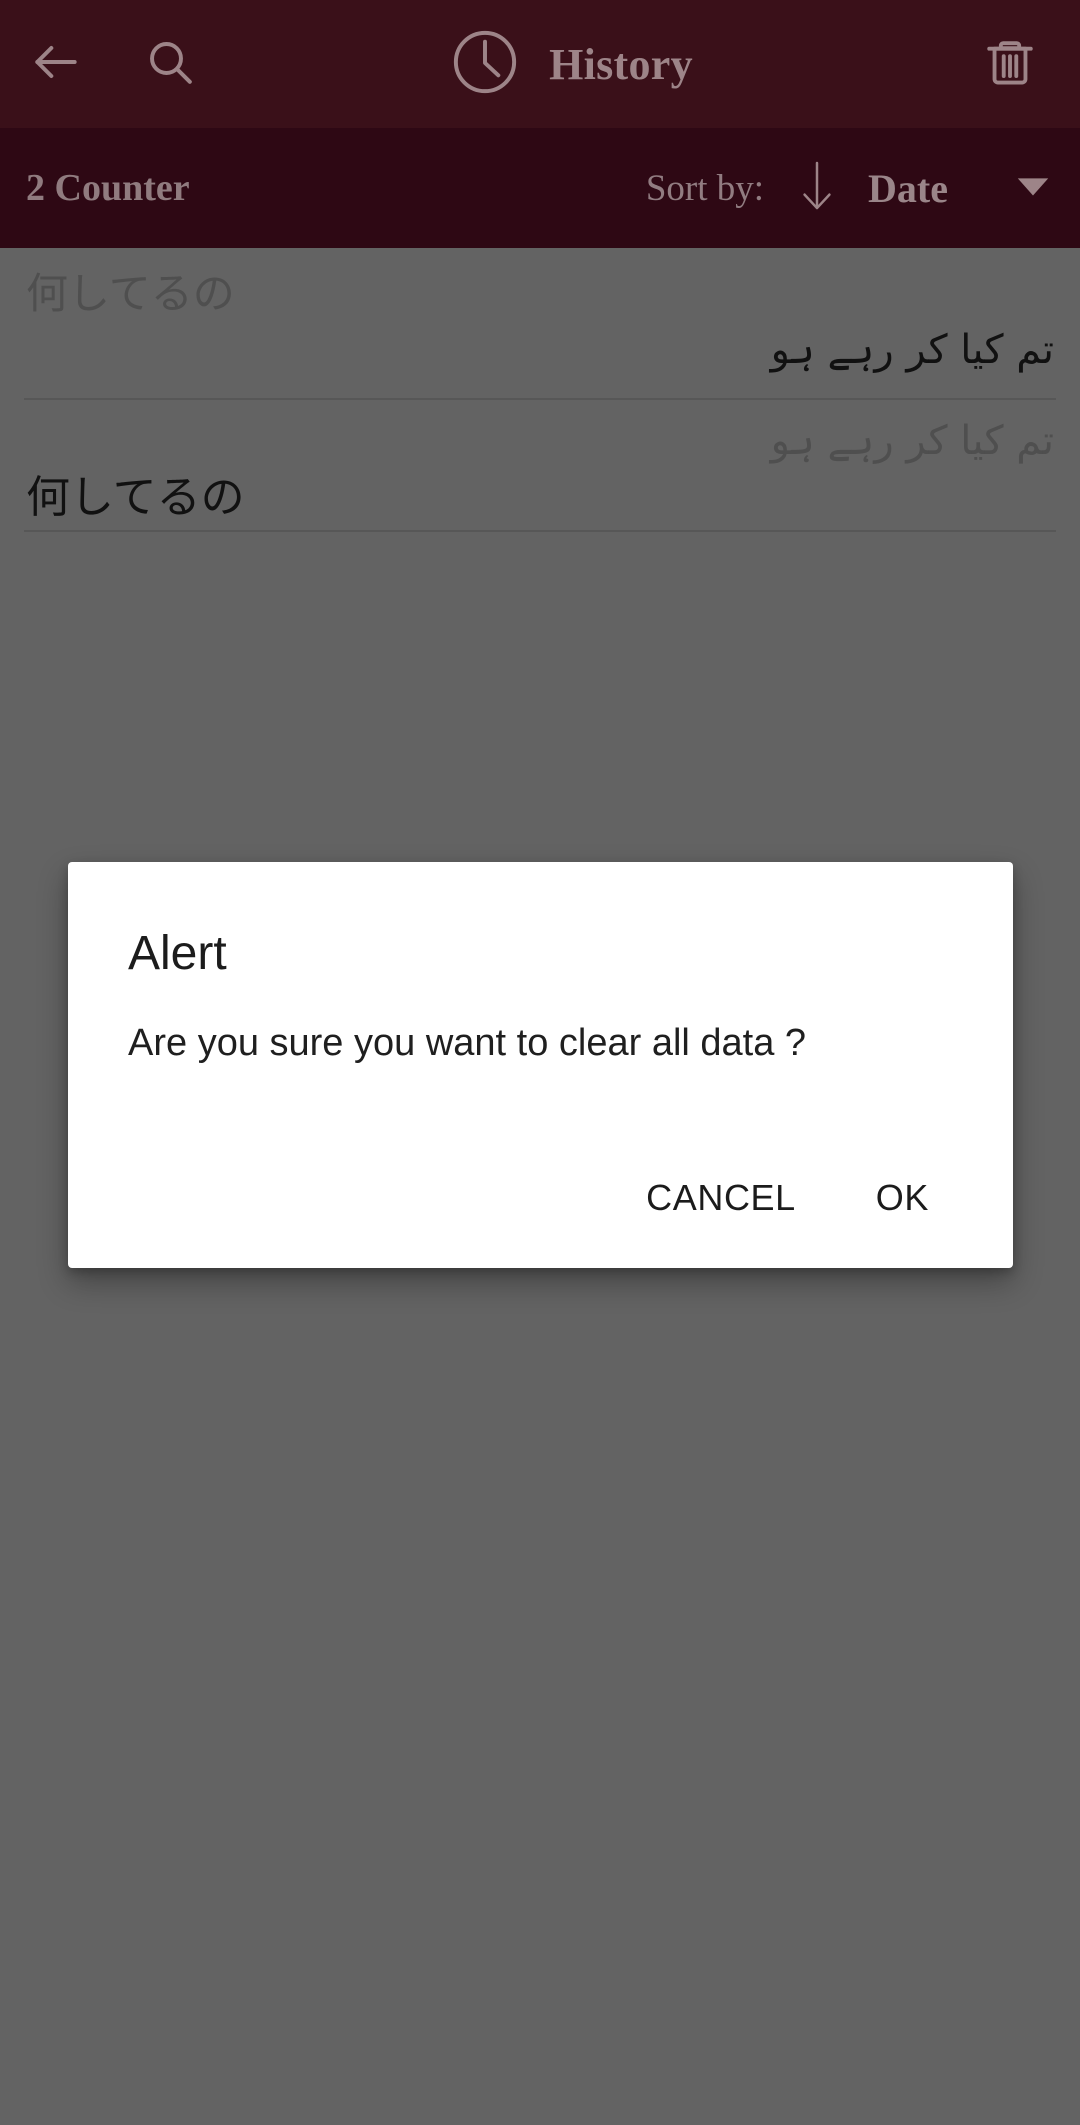 The height and width of the screenshot is (2125, 1080). I want to click on table-row: 何してるの تم کیا کر رہے ہو, so click(540, 324).